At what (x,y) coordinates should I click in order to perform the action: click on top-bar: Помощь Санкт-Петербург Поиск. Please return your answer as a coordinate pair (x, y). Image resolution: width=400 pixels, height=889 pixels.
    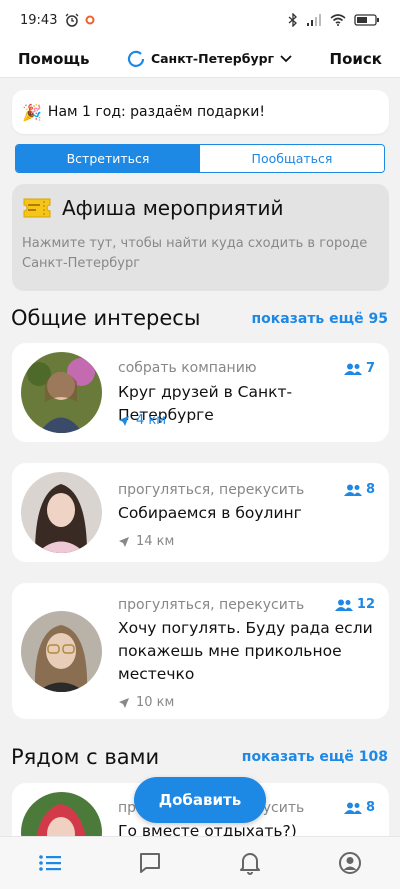
    Looking at the image, I should click on (200, 59).